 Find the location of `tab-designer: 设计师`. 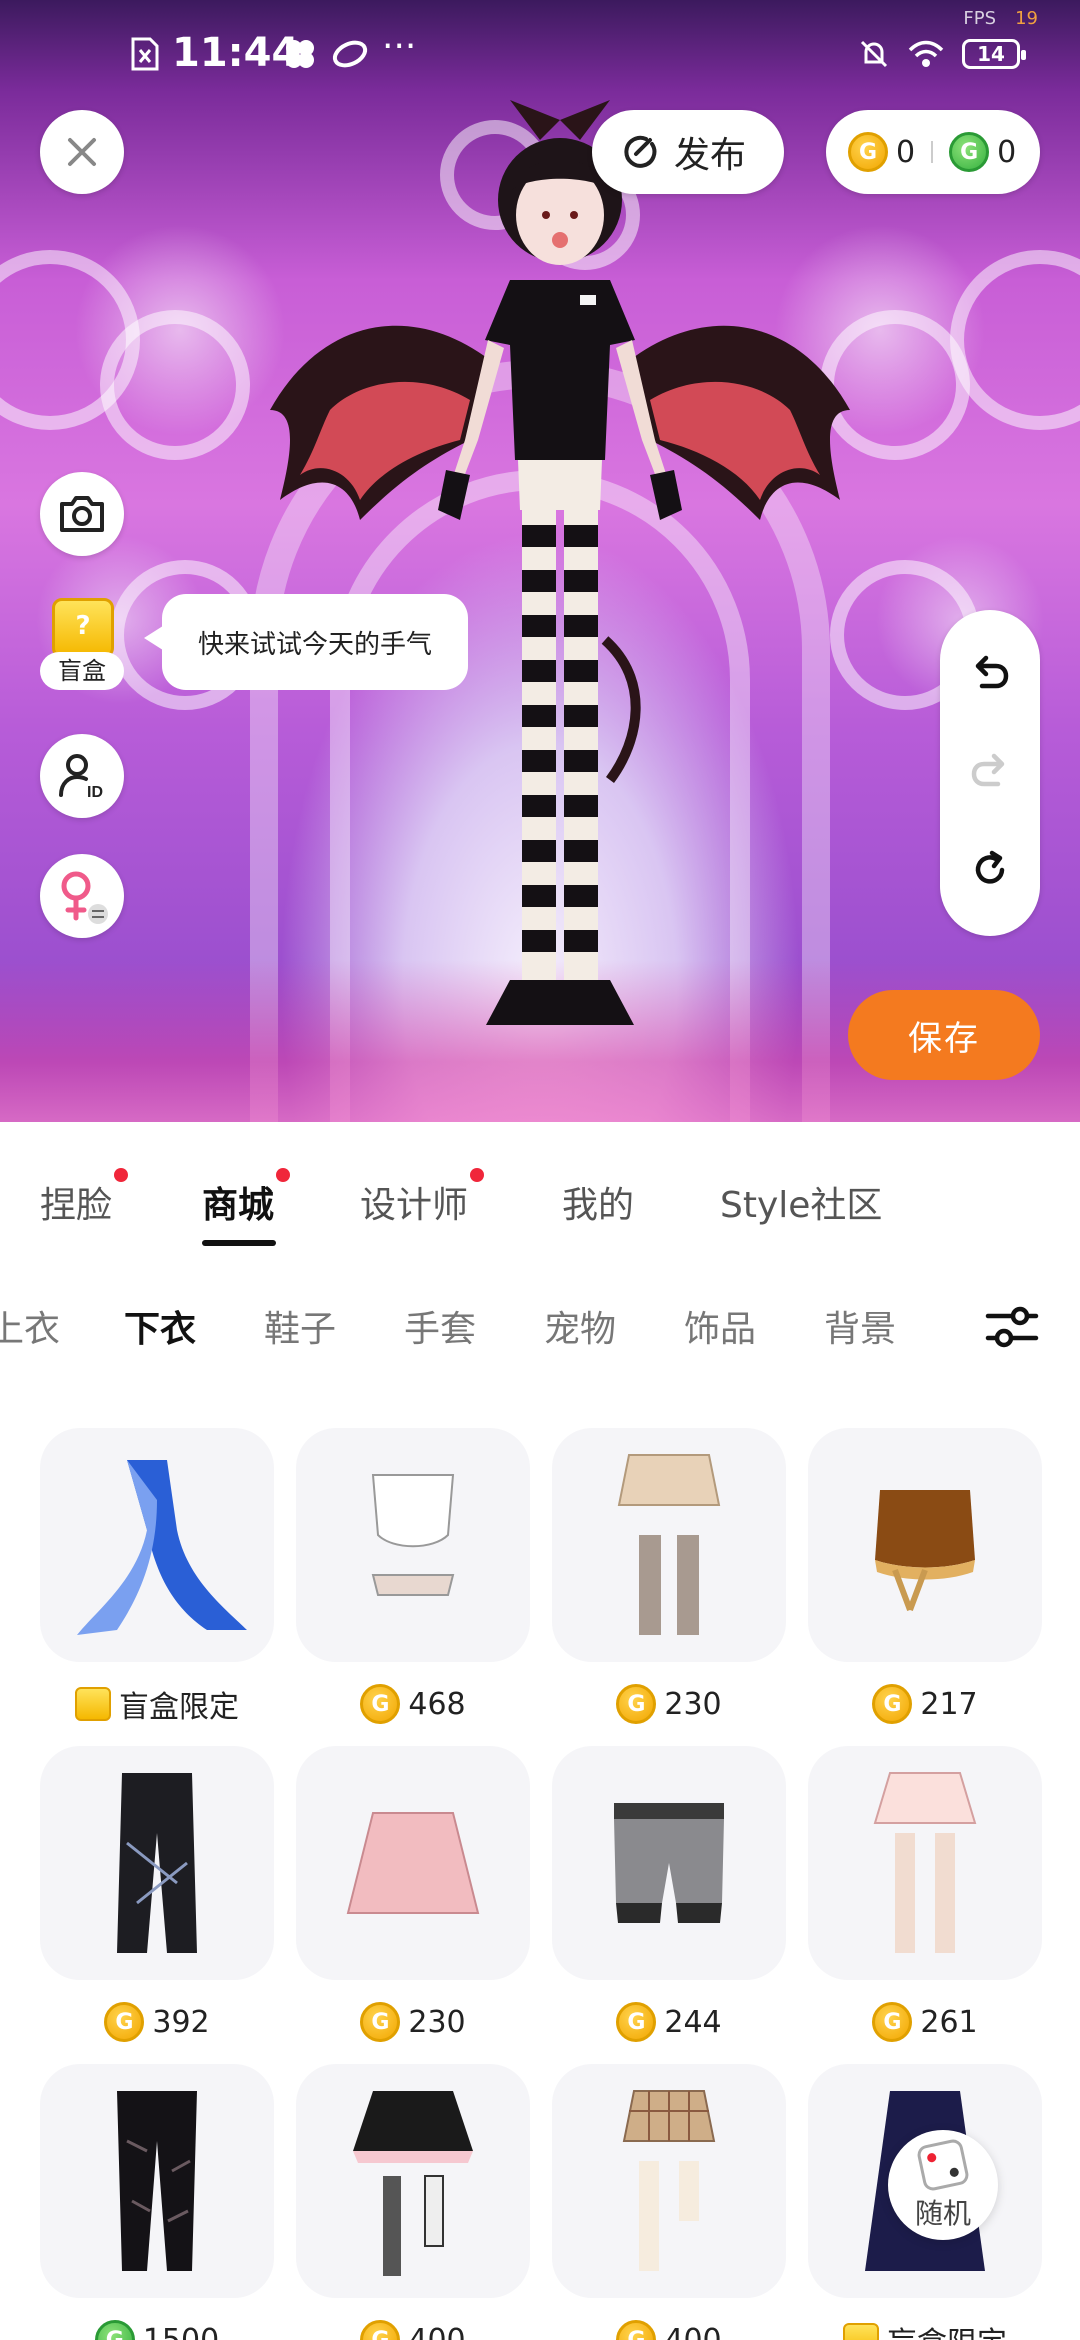

tab-designer: 设计师 is located at coordinates (422, 1198).